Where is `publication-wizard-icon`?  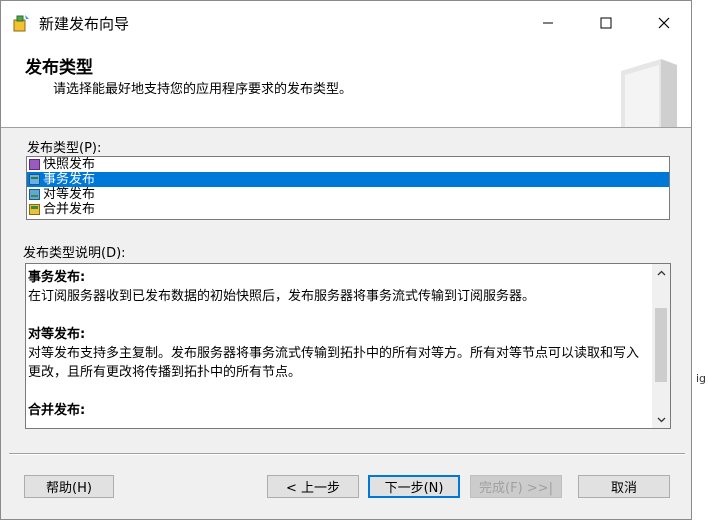 publication-wizard-icon is located at coordinates (21, 23).